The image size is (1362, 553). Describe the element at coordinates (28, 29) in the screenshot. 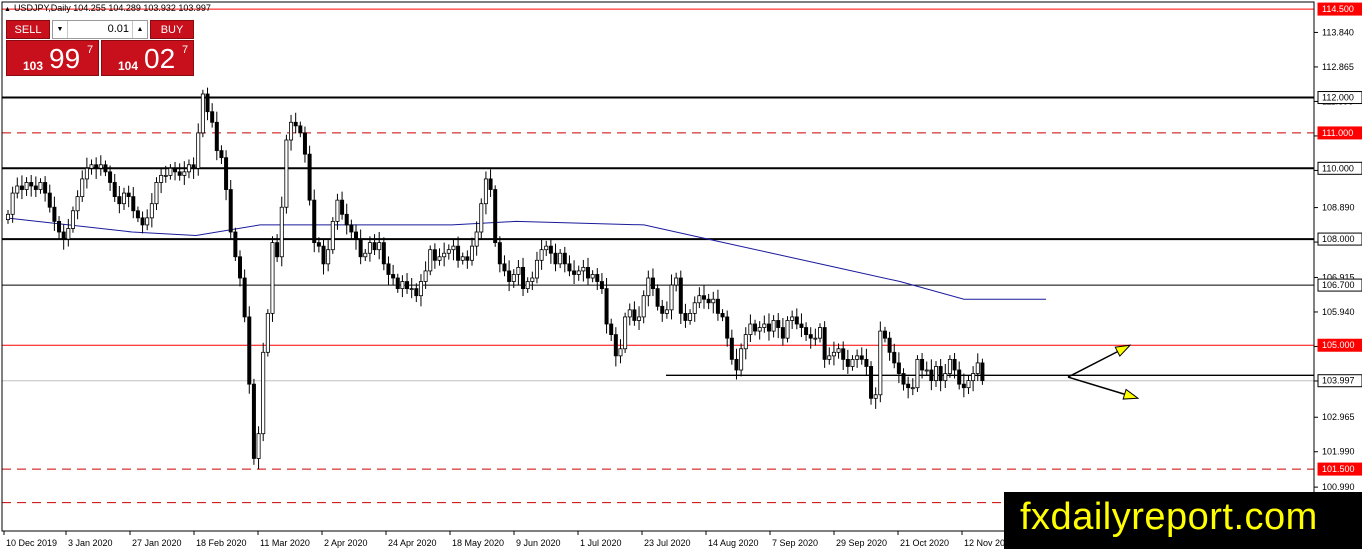

I see `sell-button: SELL` at that location.